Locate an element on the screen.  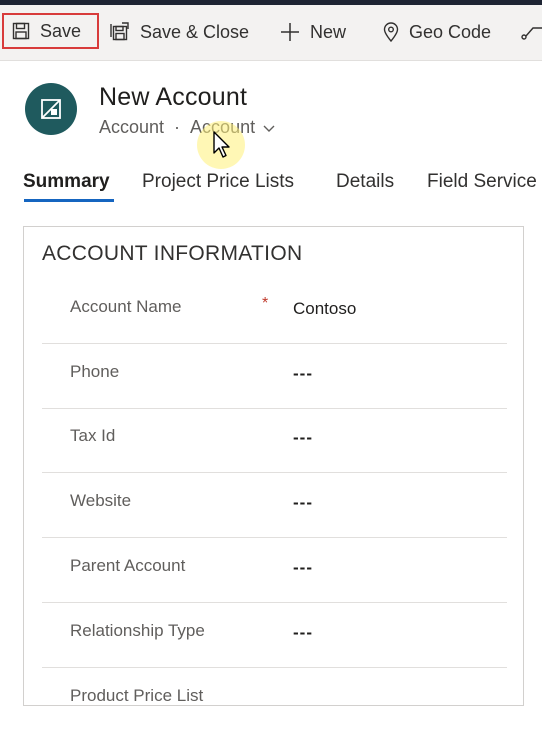
mouse-cursor-icon is located at coordinates (222, 147).